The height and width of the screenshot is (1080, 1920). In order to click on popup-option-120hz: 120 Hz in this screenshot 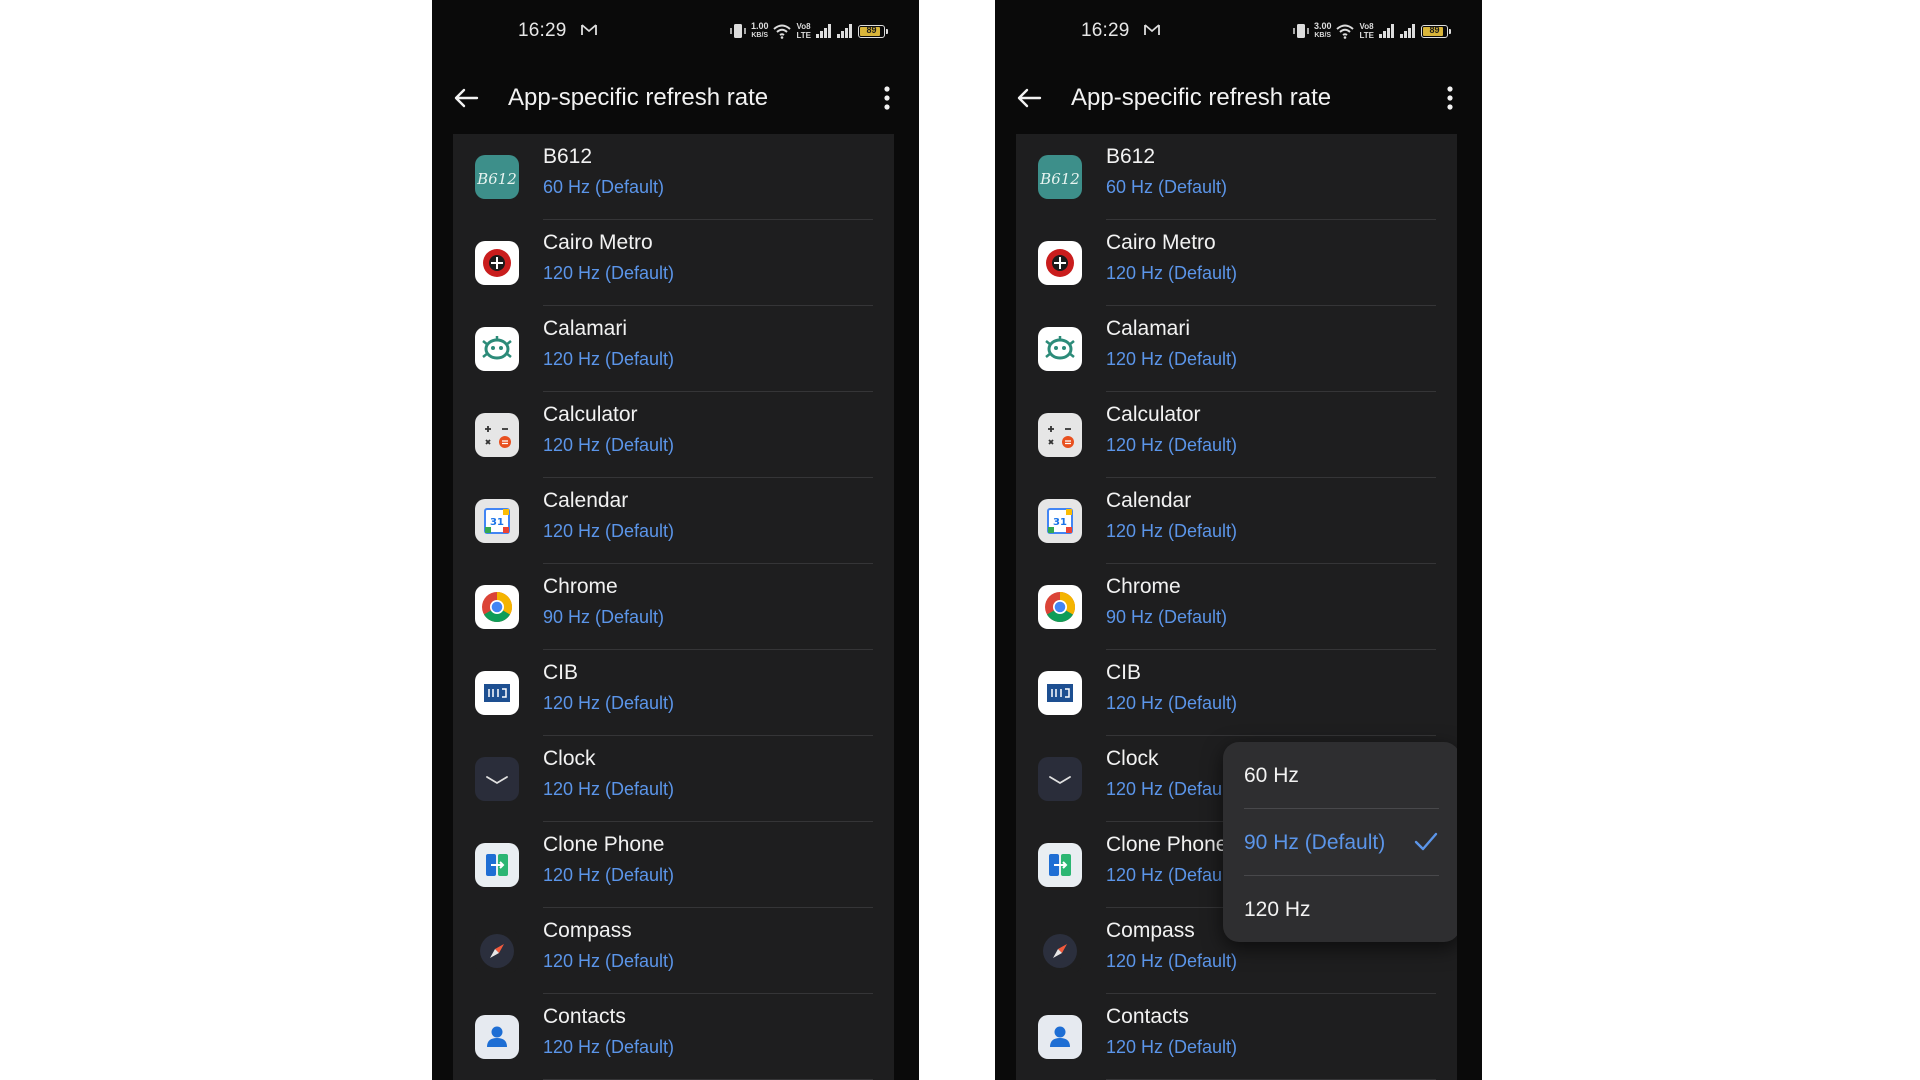, I will do `click(1340, 908)`.